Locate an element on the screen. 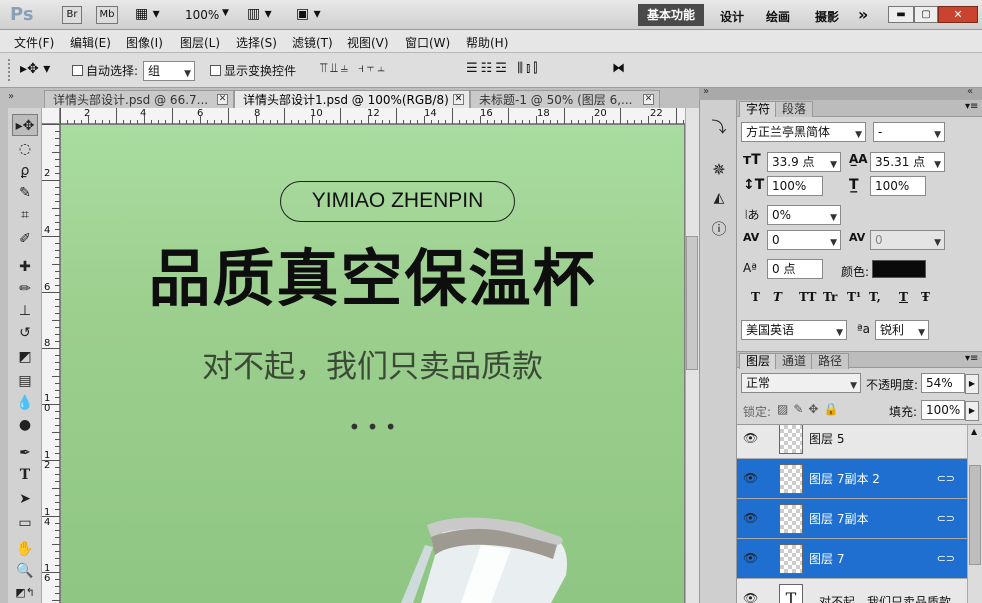 This screenshot has height=603, width=982. scrollbar-thumb is located at coordinates (692, 303).